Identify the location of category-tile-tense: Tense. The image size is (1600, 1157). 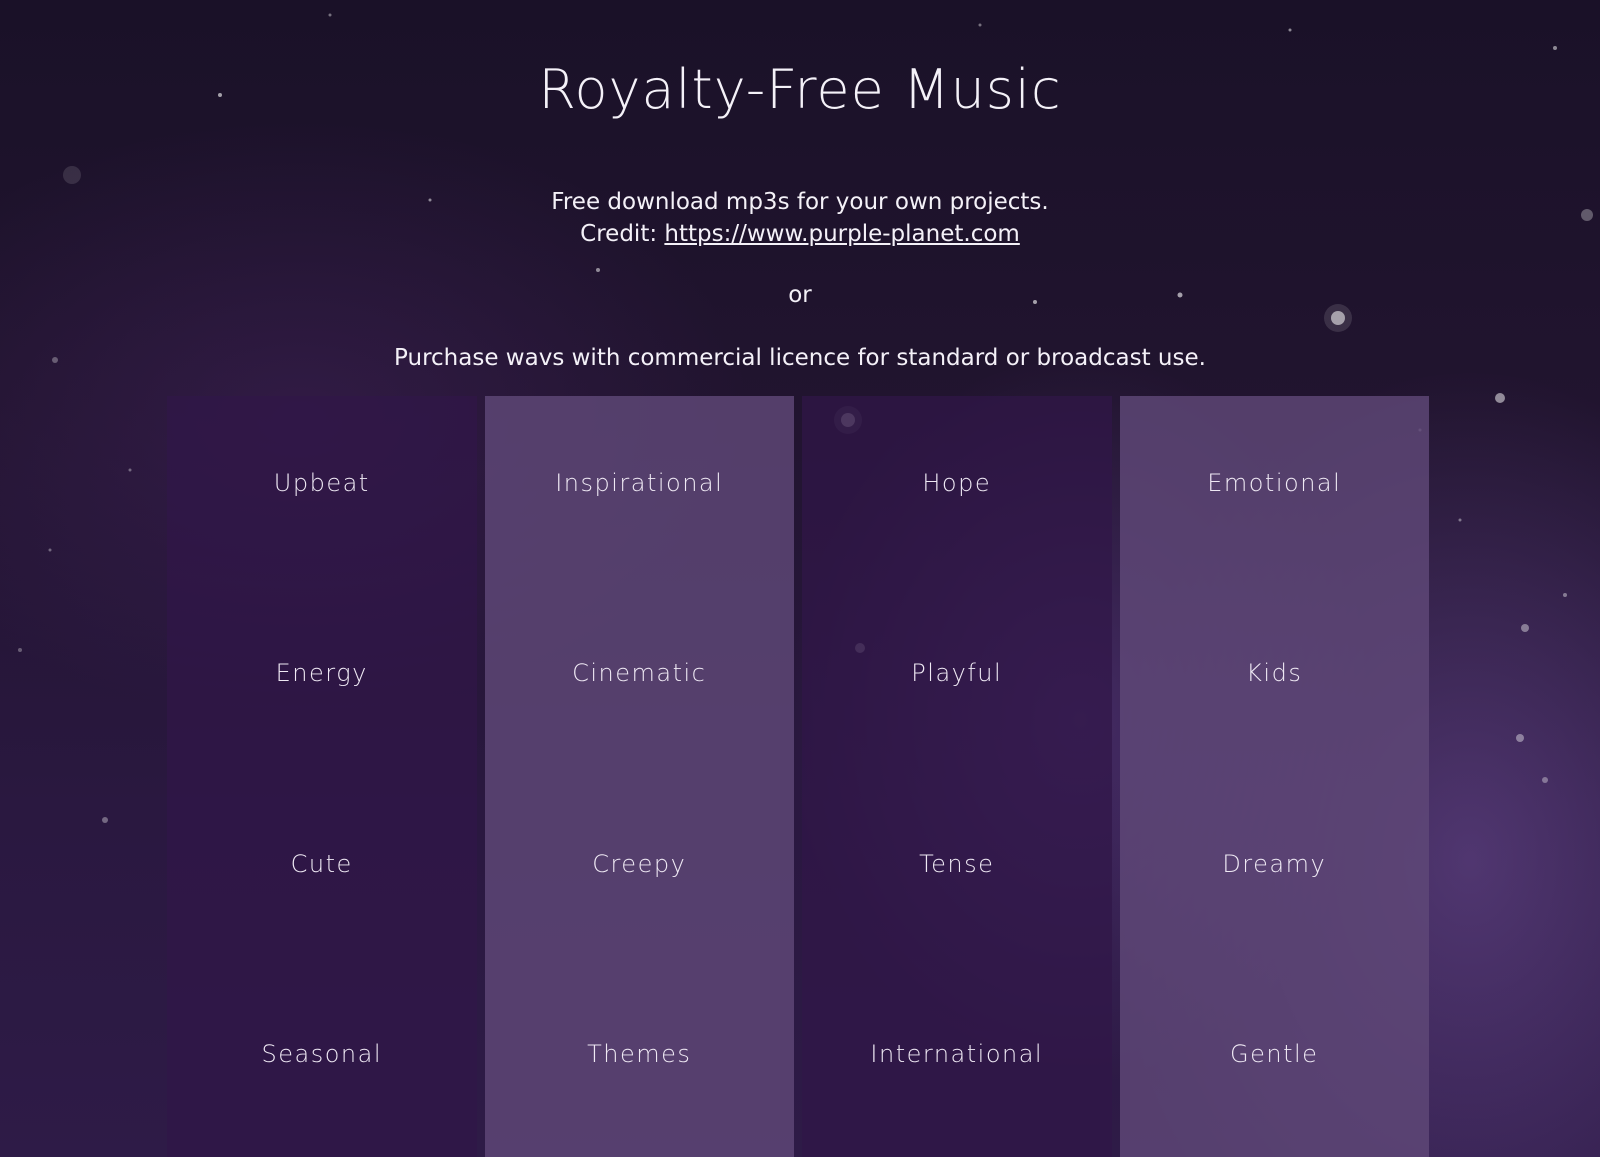
(957, 872).